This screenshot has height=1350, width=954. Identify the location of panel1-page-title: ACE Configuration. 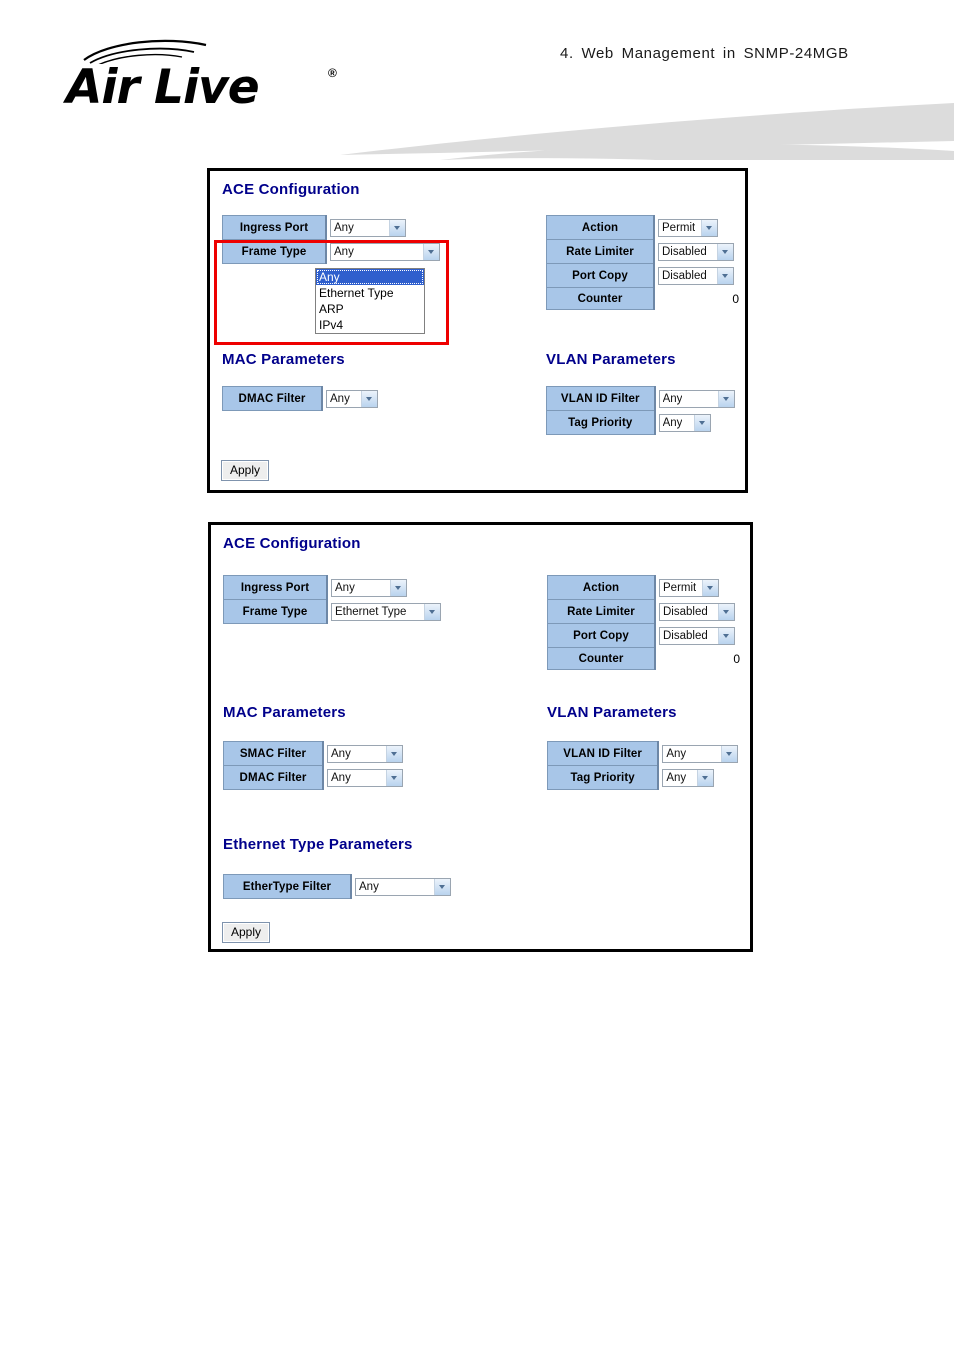
(291, 189).